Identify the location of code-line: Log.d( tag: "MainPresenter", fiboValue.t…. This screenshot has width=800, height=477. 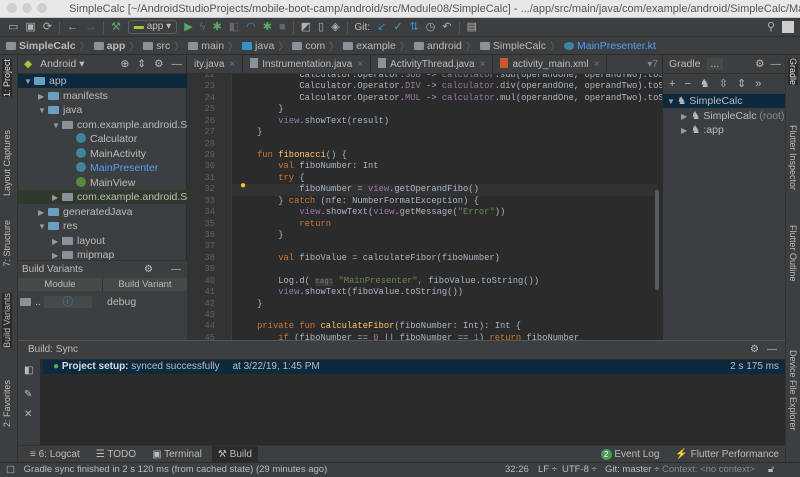
(387, 281).